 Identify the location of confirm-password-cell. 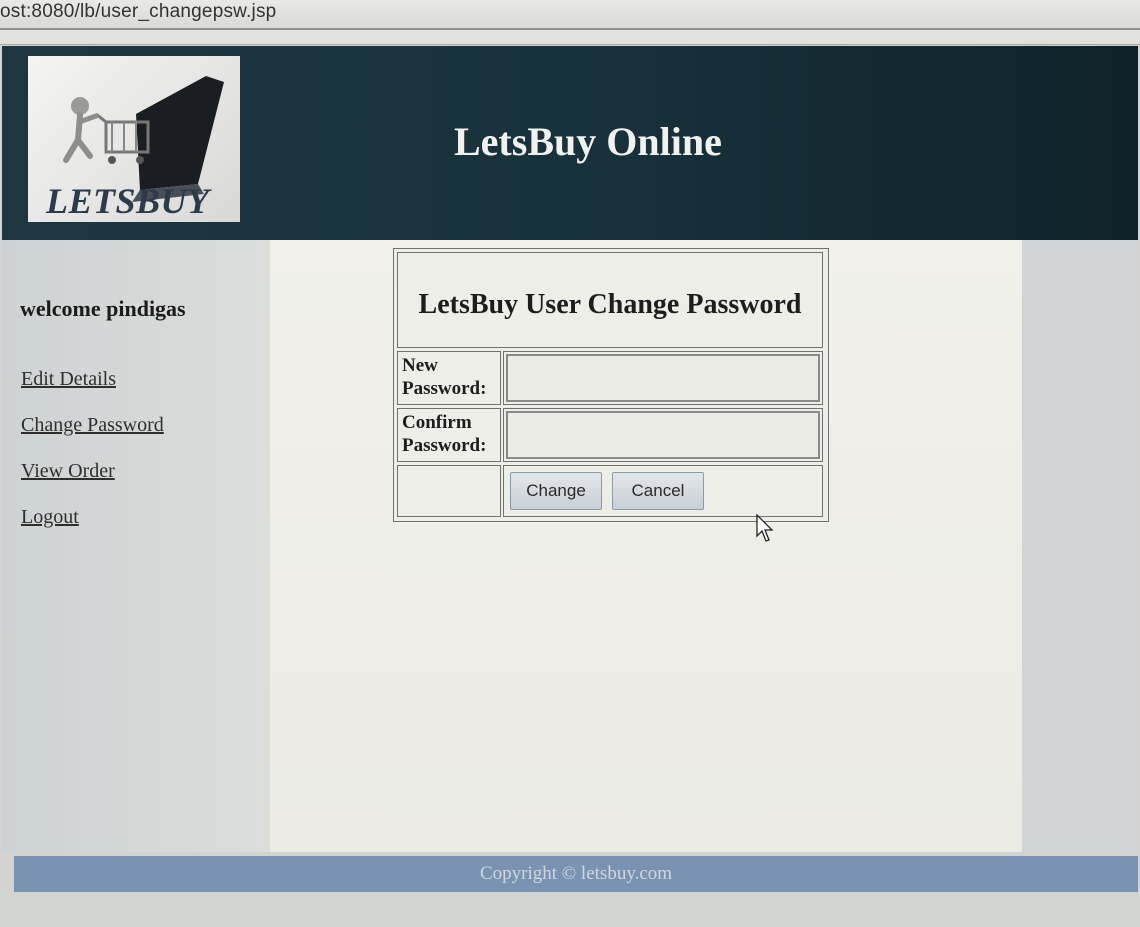
(663, 435).